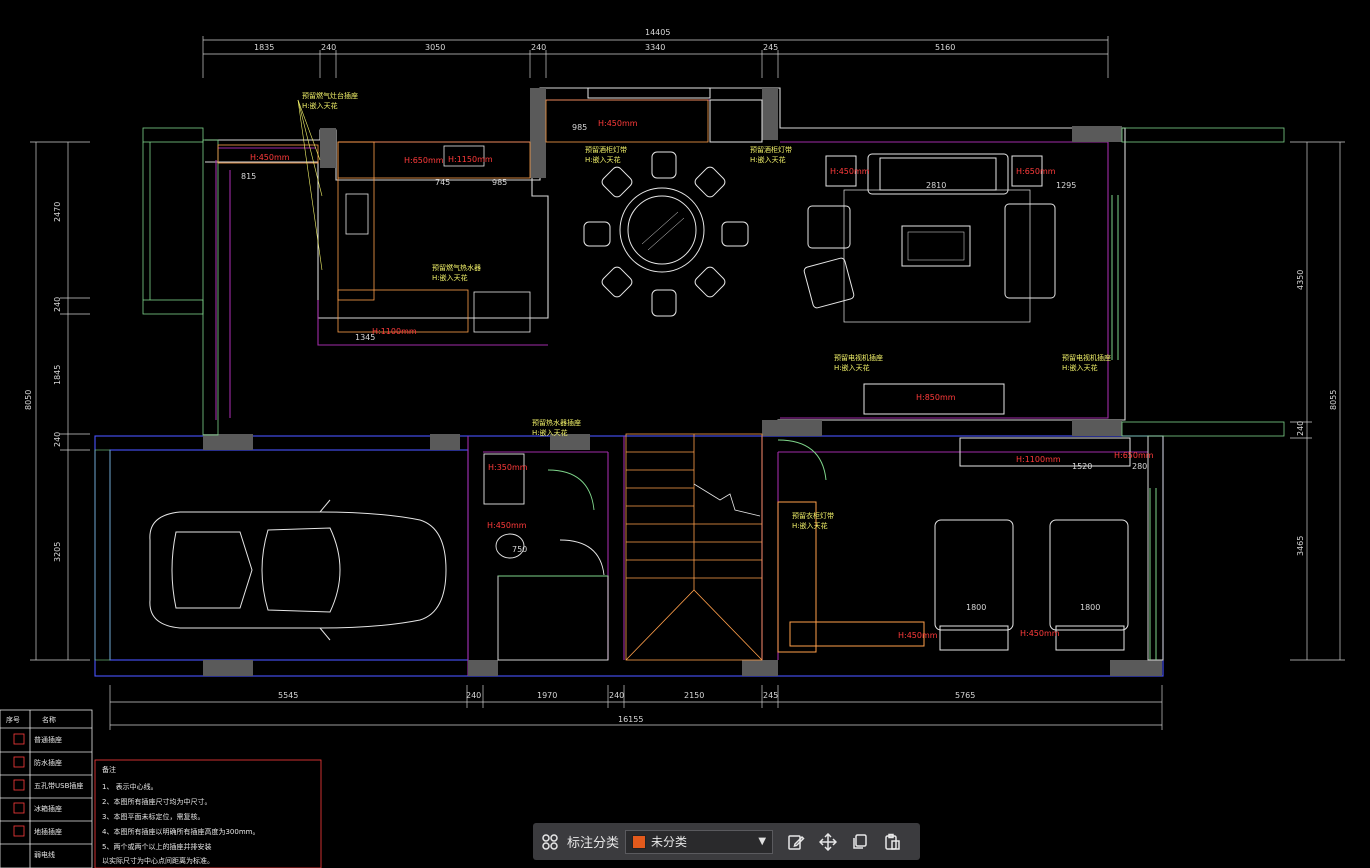 Image resolution: width=1370 pixels, height=868 pixels. Describe the element at coordinates (813, 515) in the screenshot. I see `note-bedroom: 预留衣柜灯带` at that location.